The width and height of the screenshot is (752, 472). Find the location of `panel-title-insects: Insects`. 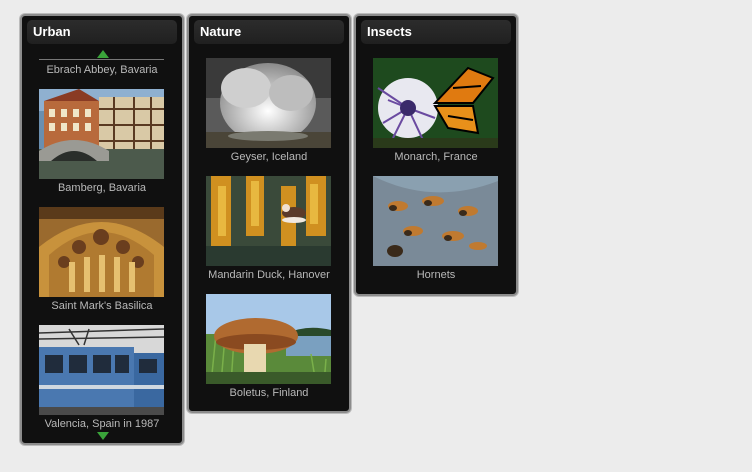

panel-title-insects: Insects is located at coordinates (436, 32).